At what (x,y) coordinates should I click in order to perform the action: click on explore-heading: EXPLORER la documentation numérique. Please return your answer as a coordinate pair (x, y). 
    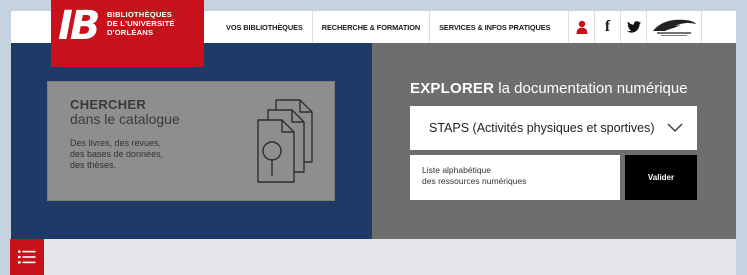
    Looking at the image, I should click on (549, 88).